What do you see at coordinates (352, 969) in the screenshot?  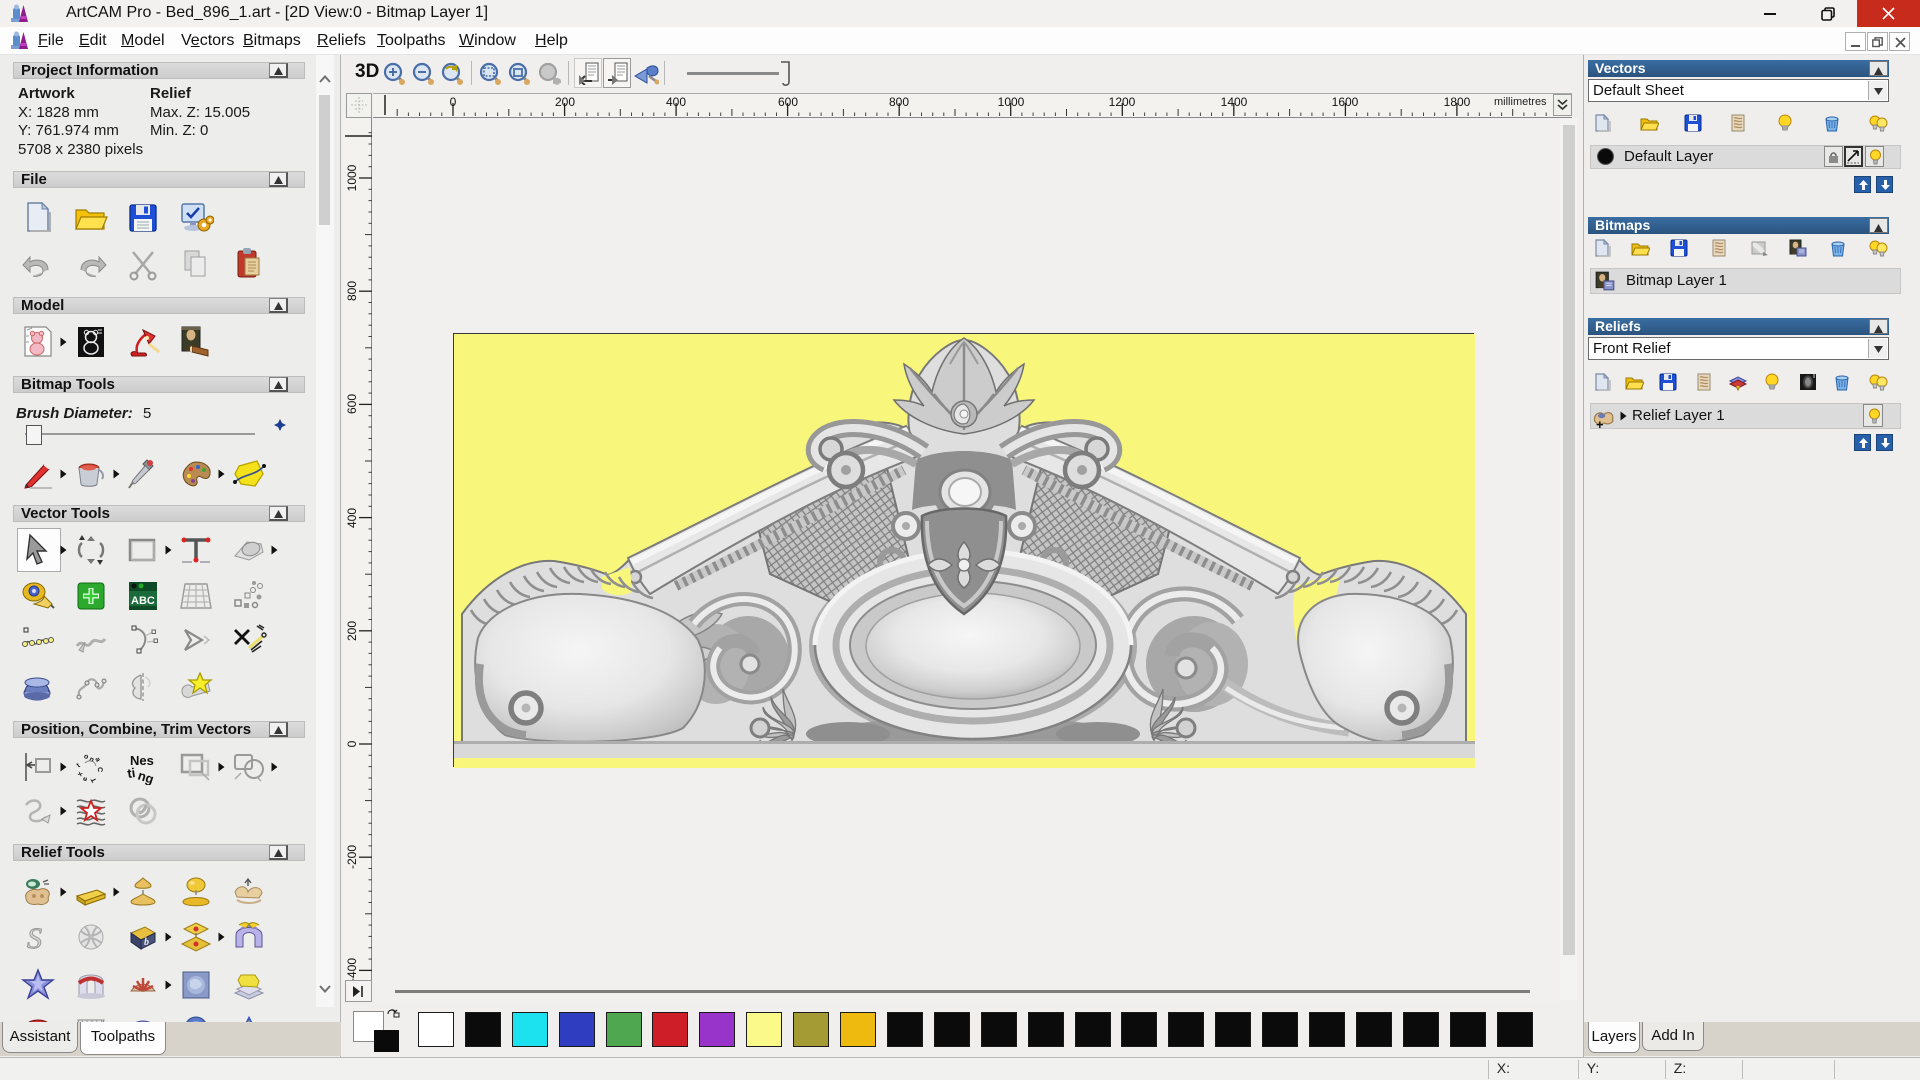 I see `svg-text: -400` at bounding box center [352, 969].